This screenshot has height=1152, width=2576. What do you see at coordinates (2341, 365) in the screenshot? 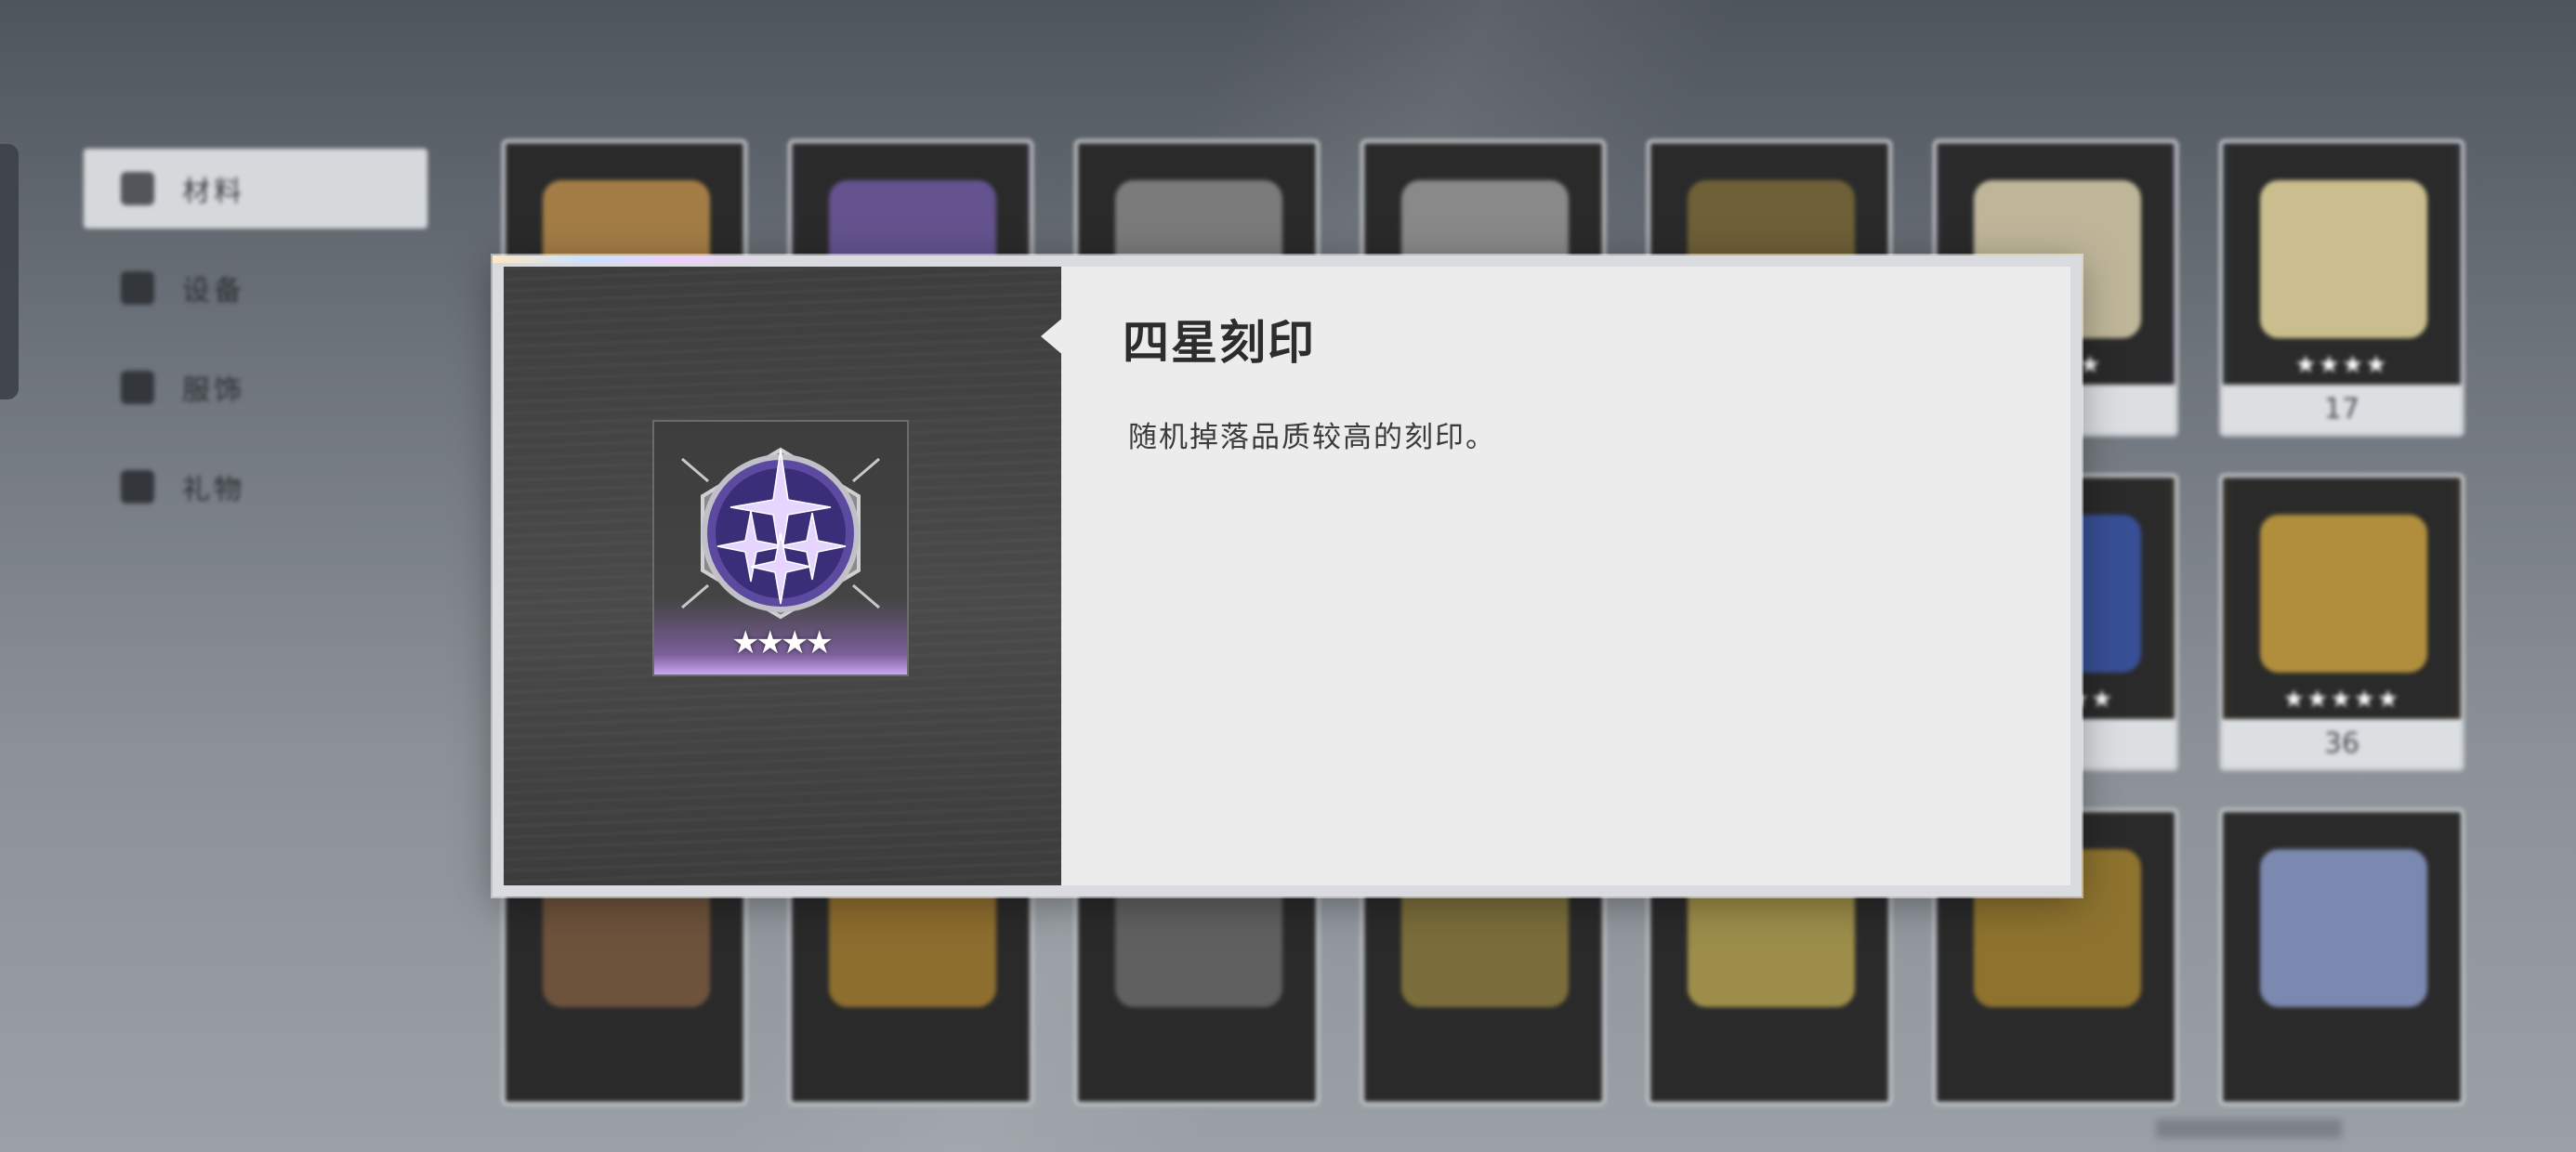
I see `item-rarity-stars: ★★★★` at bounding box center [2341, 365].